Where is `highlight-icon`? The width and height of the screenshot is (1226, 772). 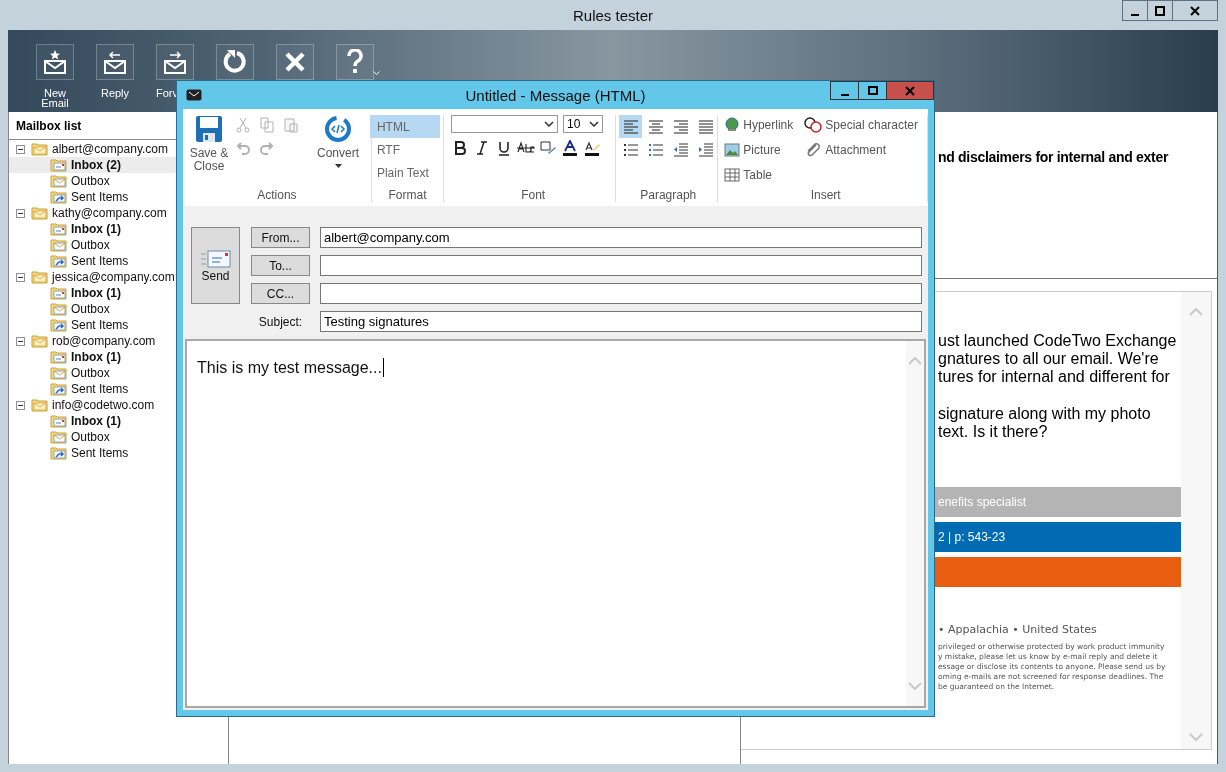
highlight-icon is located at coordinates (592, 148).